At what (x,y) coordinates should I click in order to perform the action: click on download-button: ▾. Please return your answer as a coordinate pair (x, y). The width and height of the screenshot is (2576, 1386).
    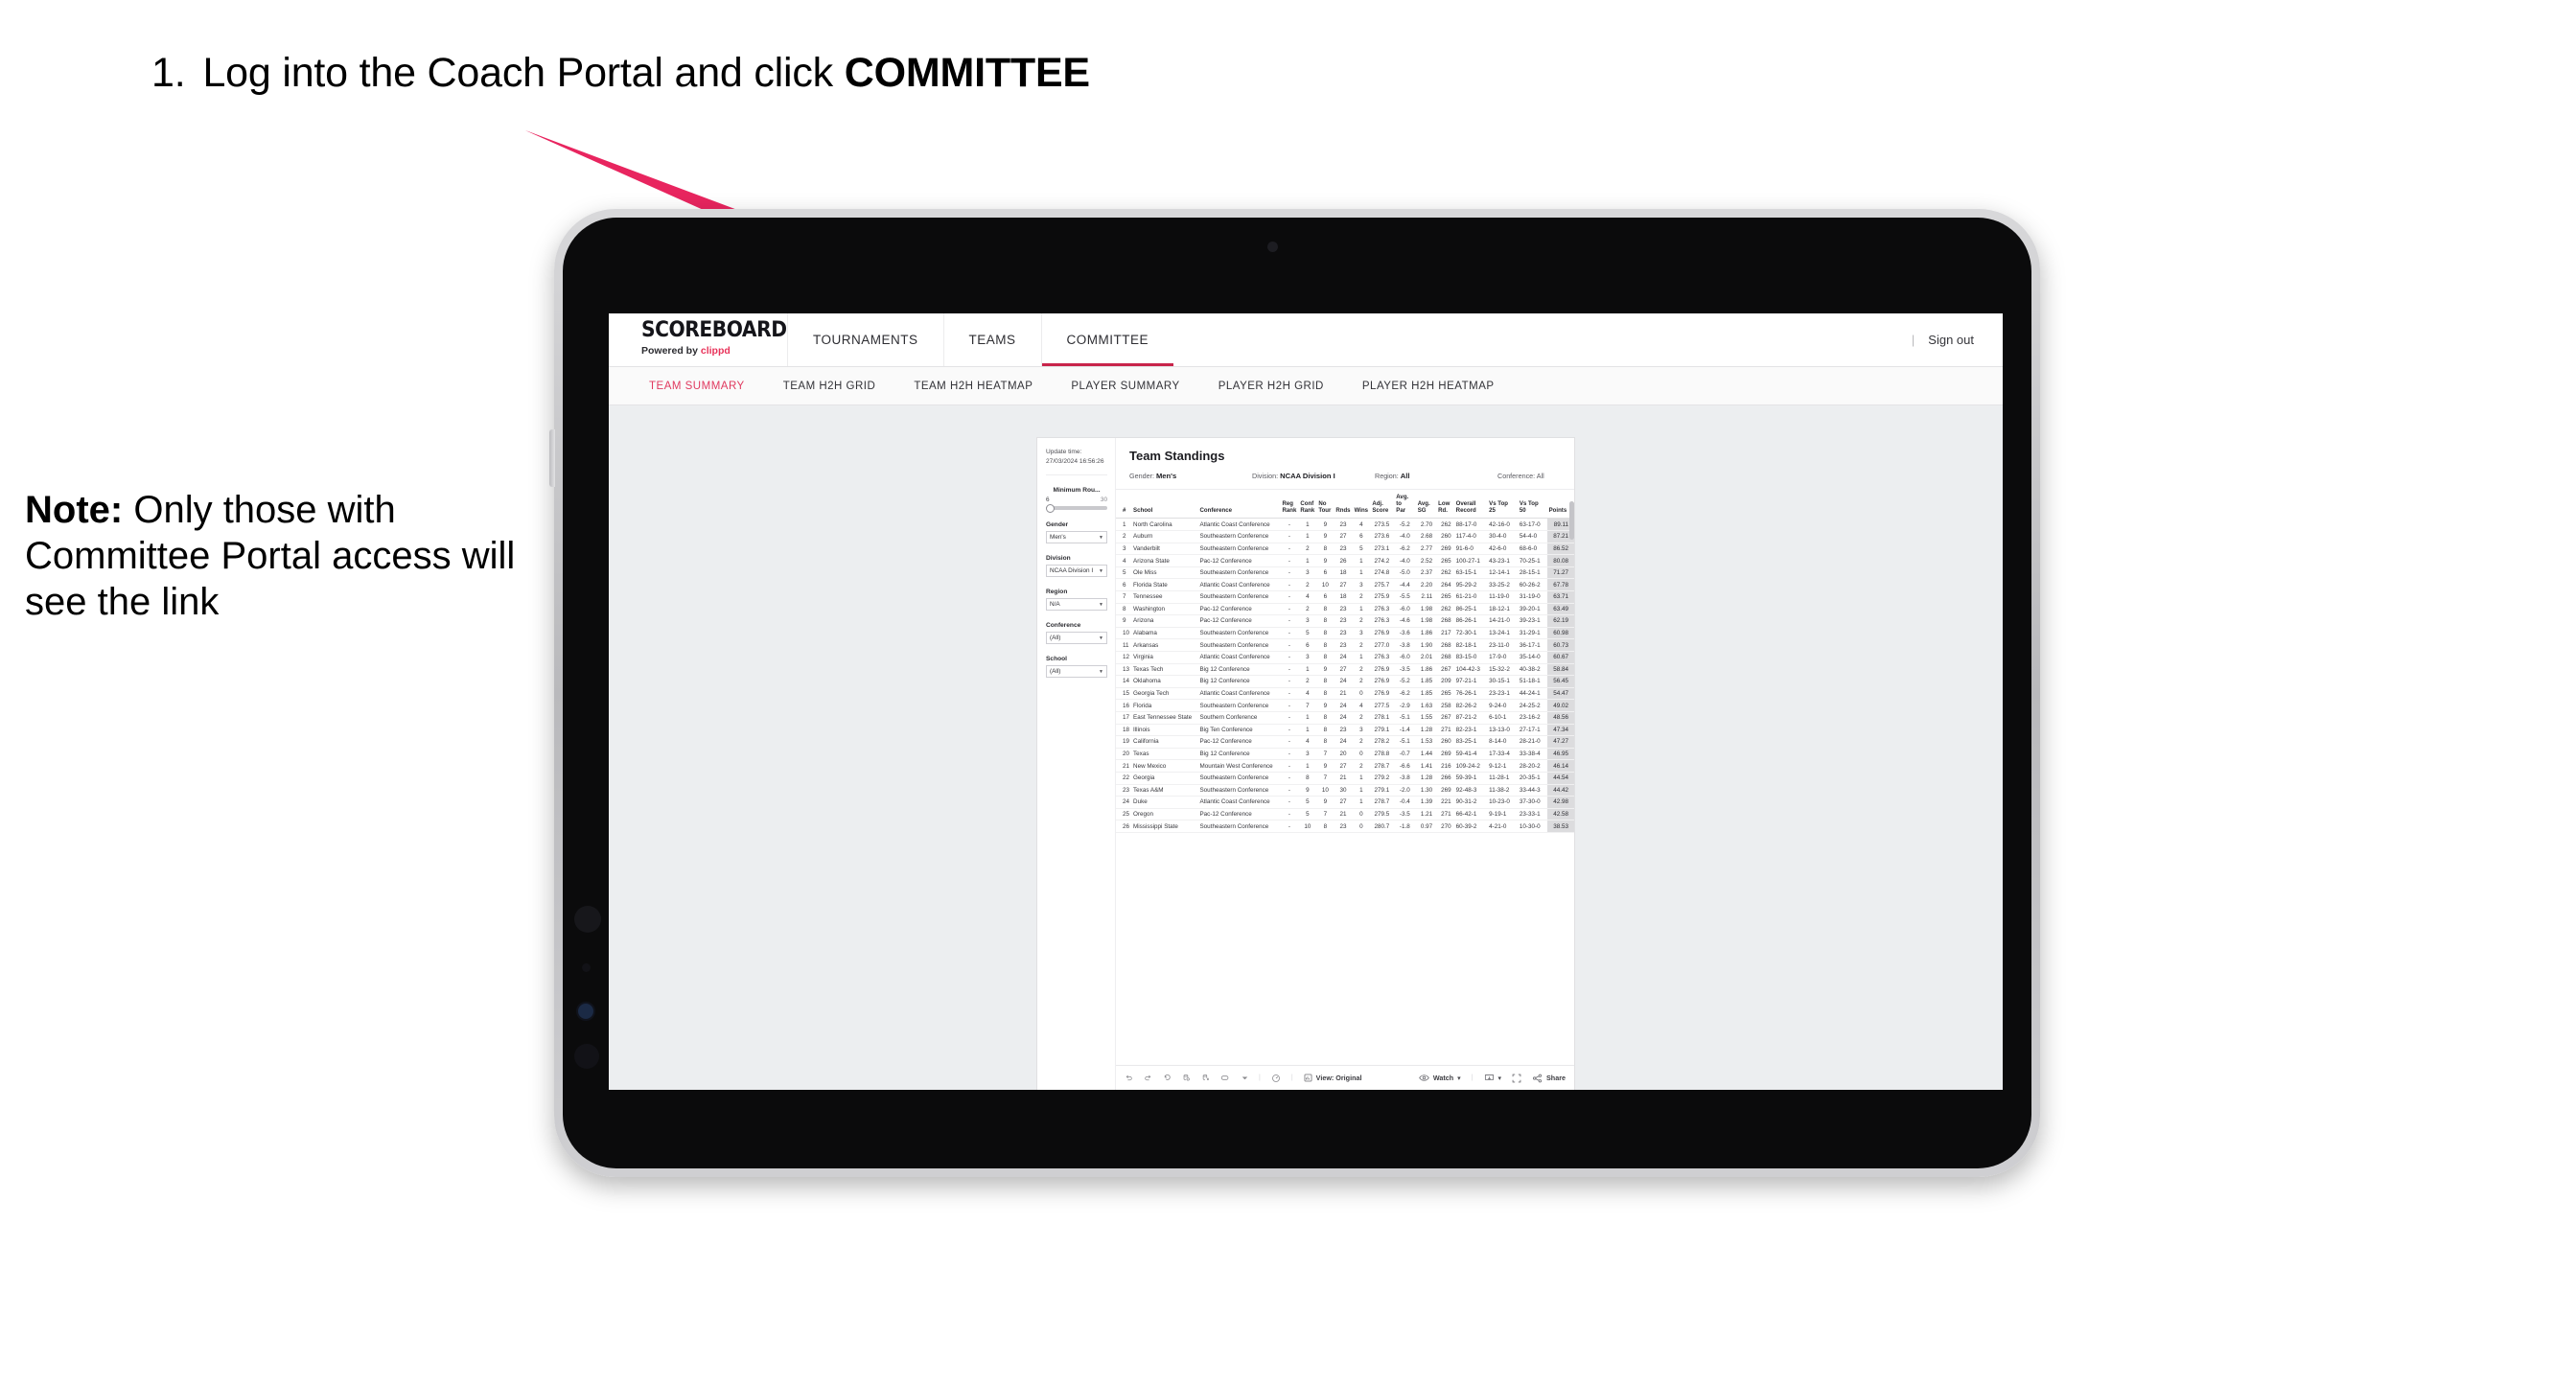
    Looking at the image, I should click on (1492, 1079).